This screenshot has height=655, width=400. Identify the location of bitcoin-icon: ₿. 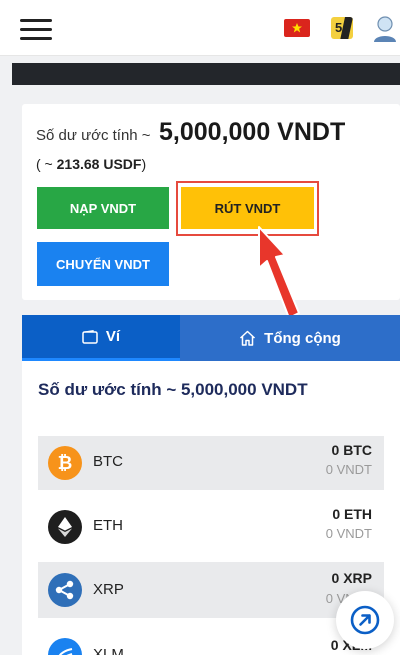
(65, 463).